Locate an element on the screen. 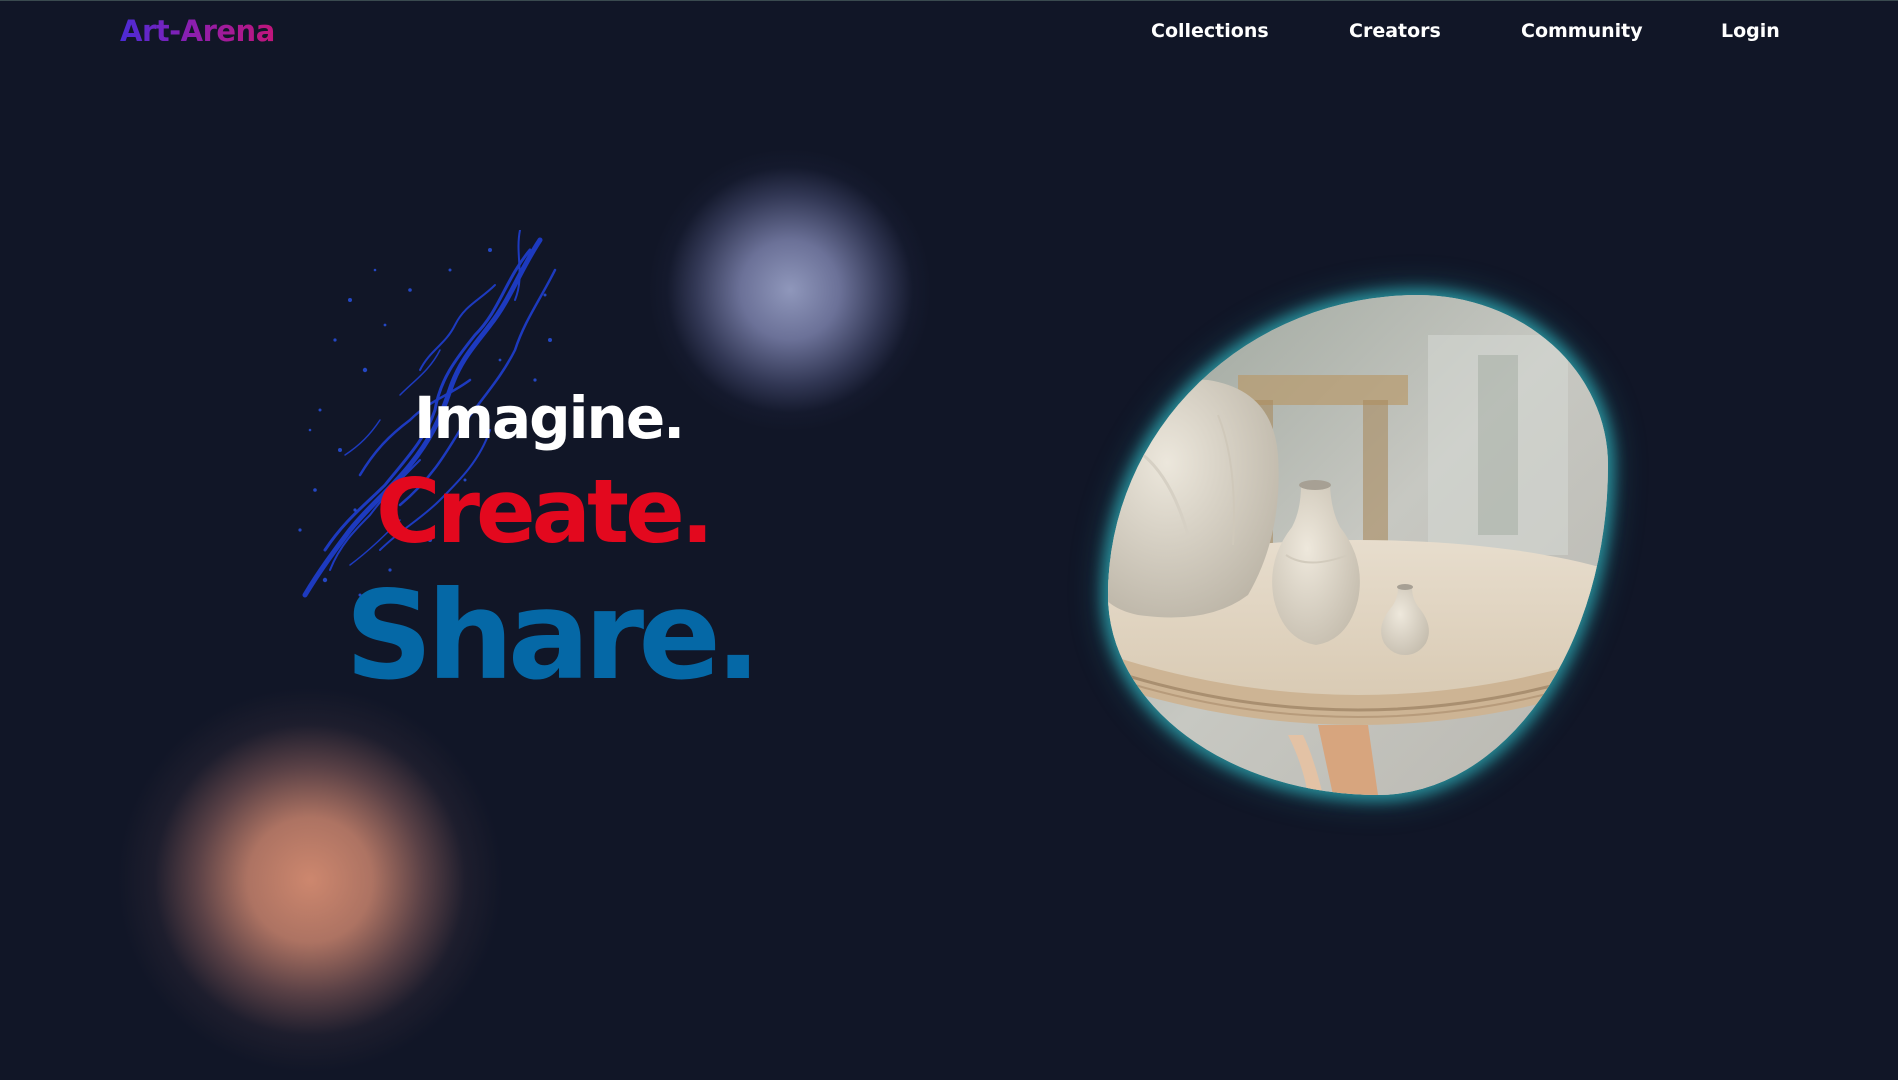  nav-login: Login is located at coordinates (1750, 31).